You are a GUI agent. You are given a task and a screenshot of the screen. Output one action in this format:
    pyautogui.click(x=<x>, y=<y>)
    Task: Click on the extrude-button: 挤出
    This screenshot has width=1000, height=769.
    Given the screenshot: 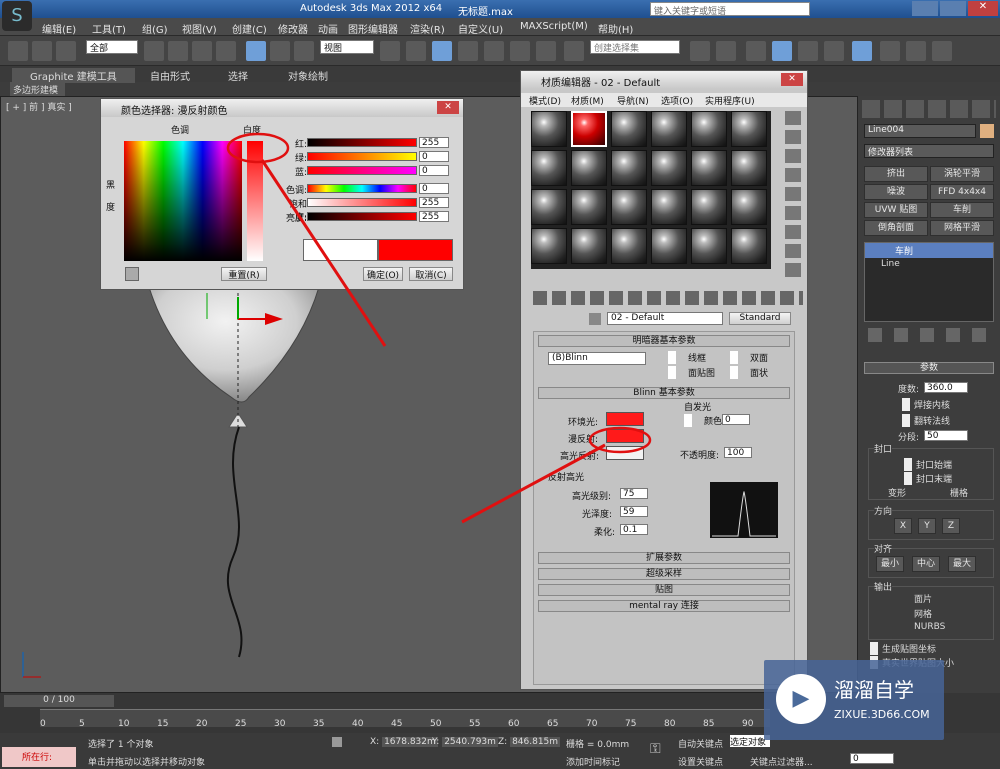 What is the action you would take?
    pyautogui.click(x=896, y=174)
    